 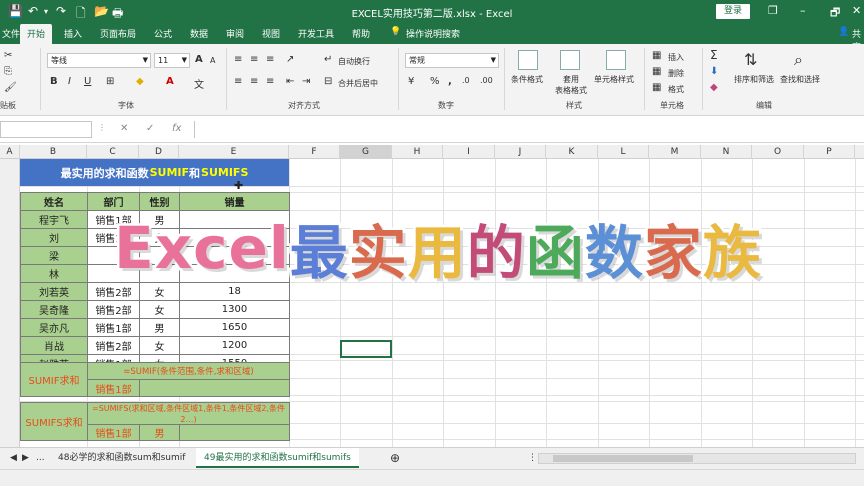 I want to click on add-sheet-icon: ⊕, so click(x=395, y=458).